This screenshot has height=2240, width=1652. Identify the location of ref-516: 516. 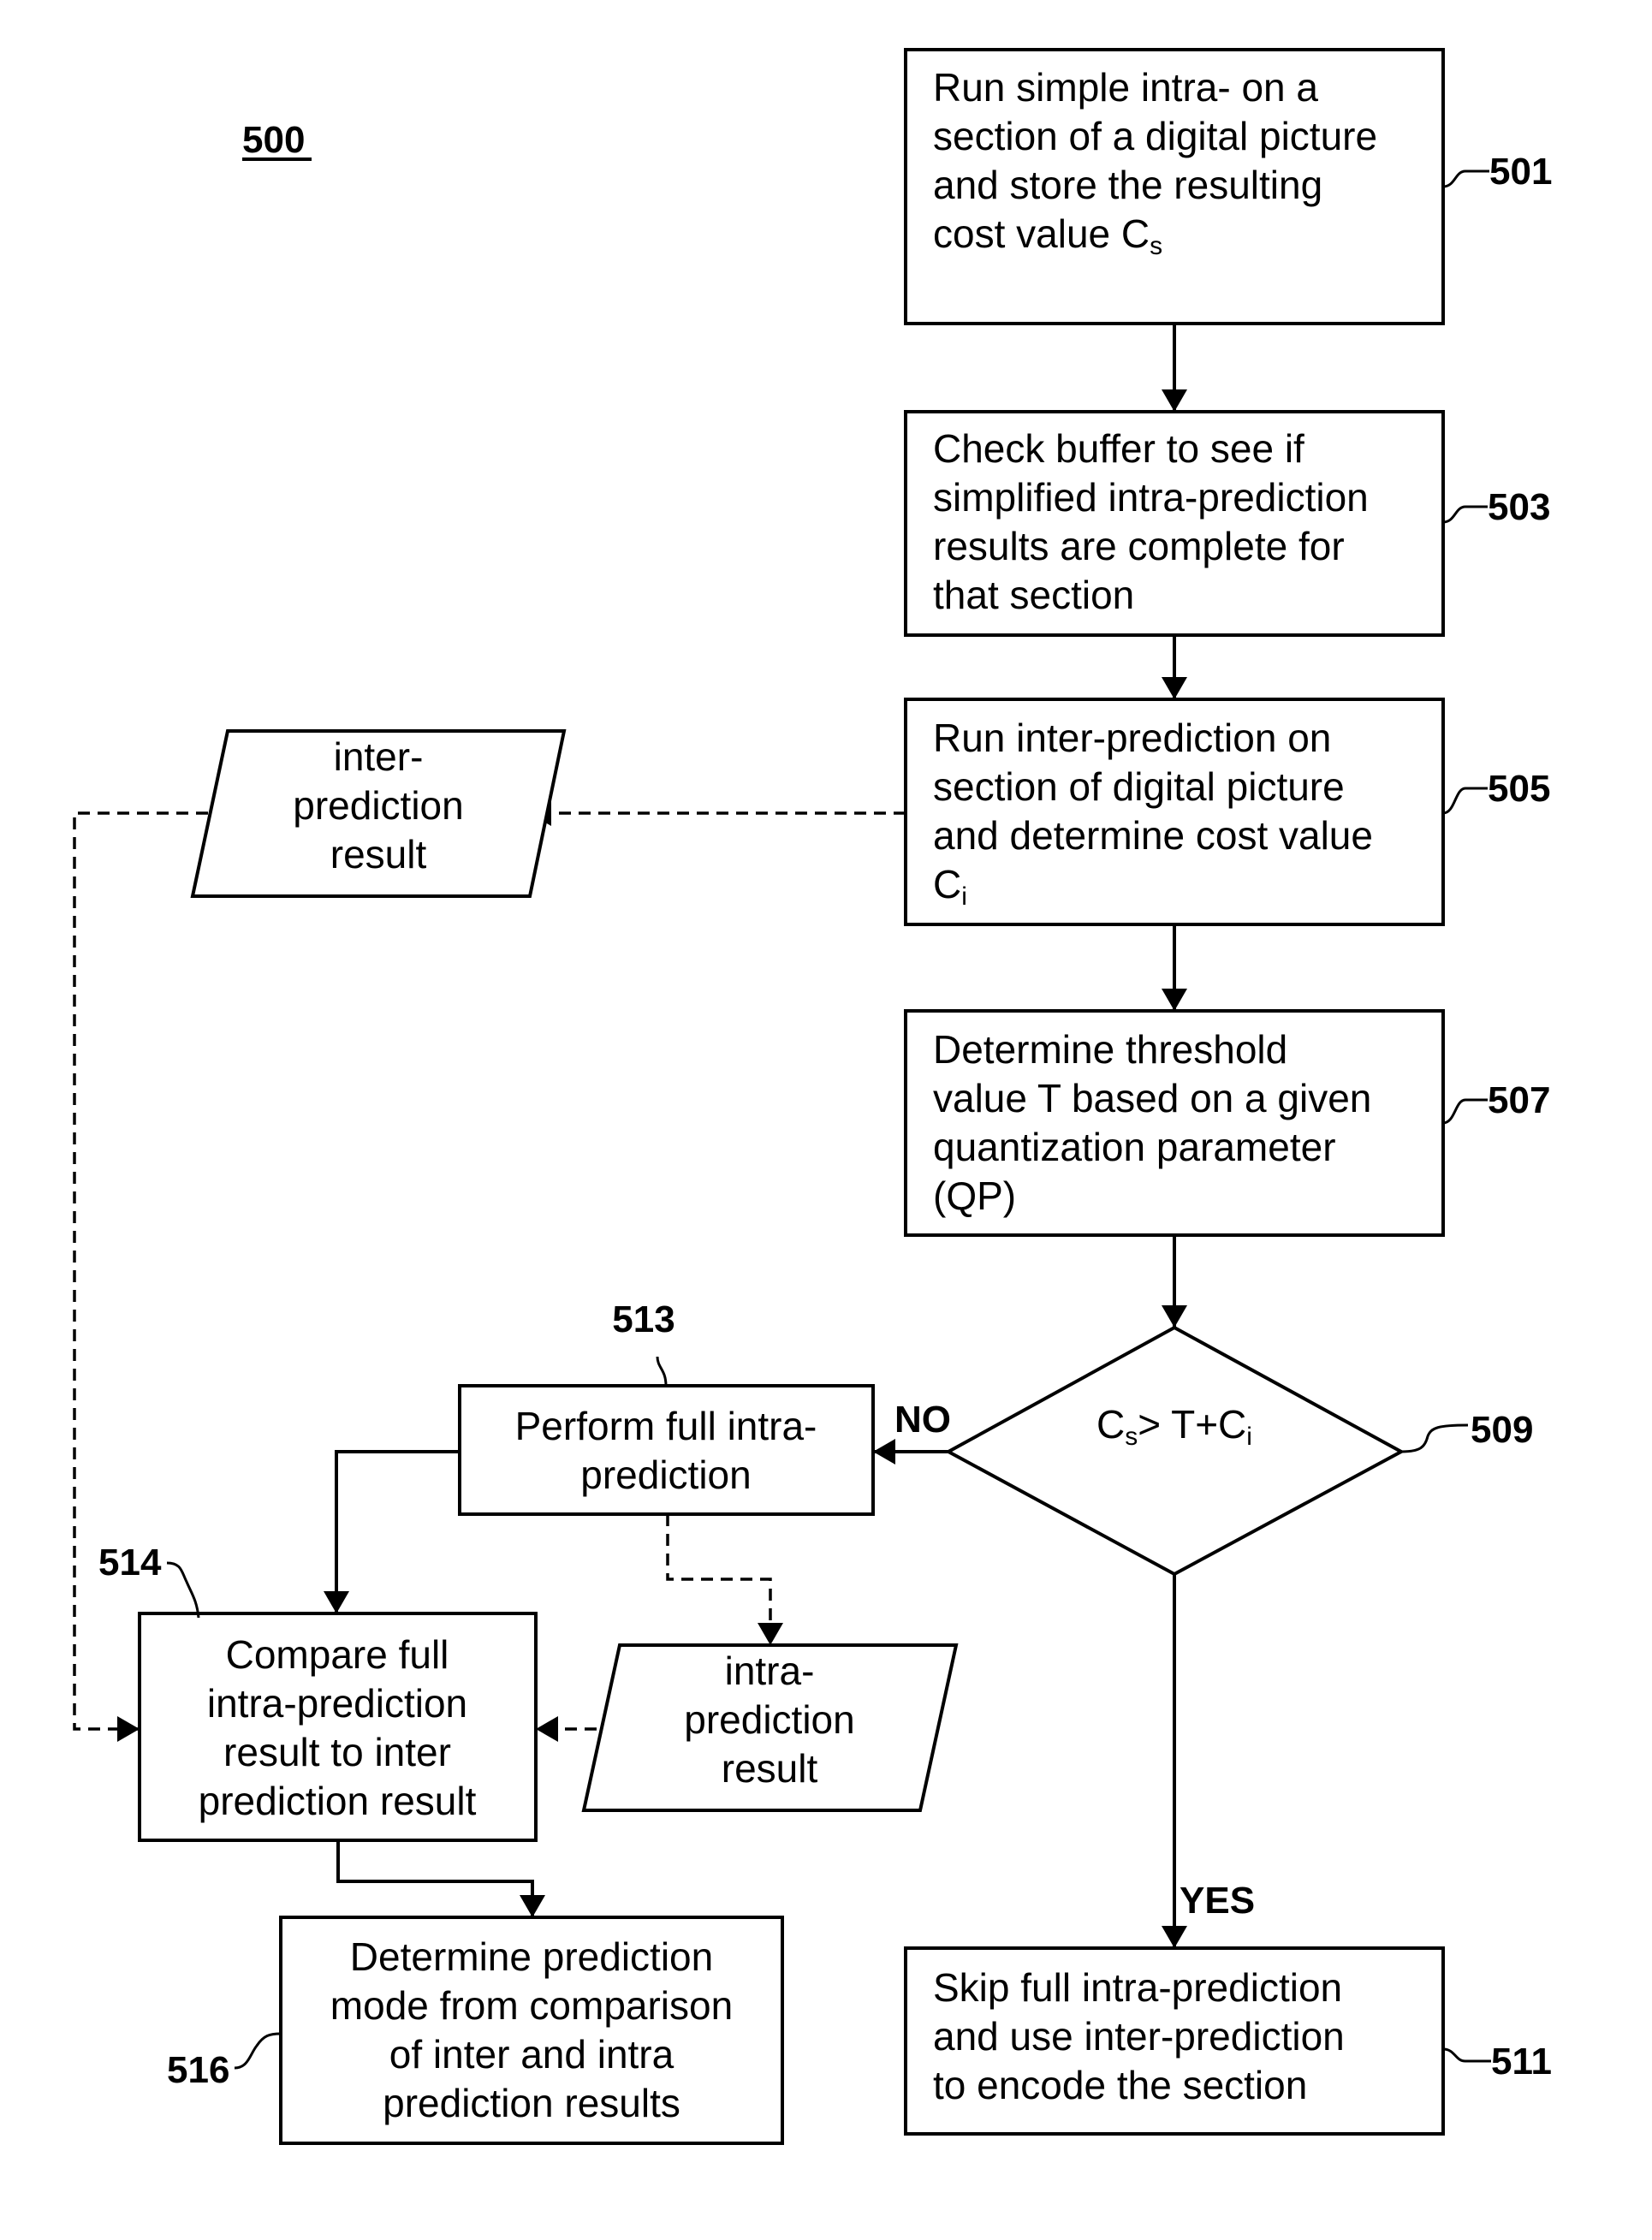
(198, 2070).